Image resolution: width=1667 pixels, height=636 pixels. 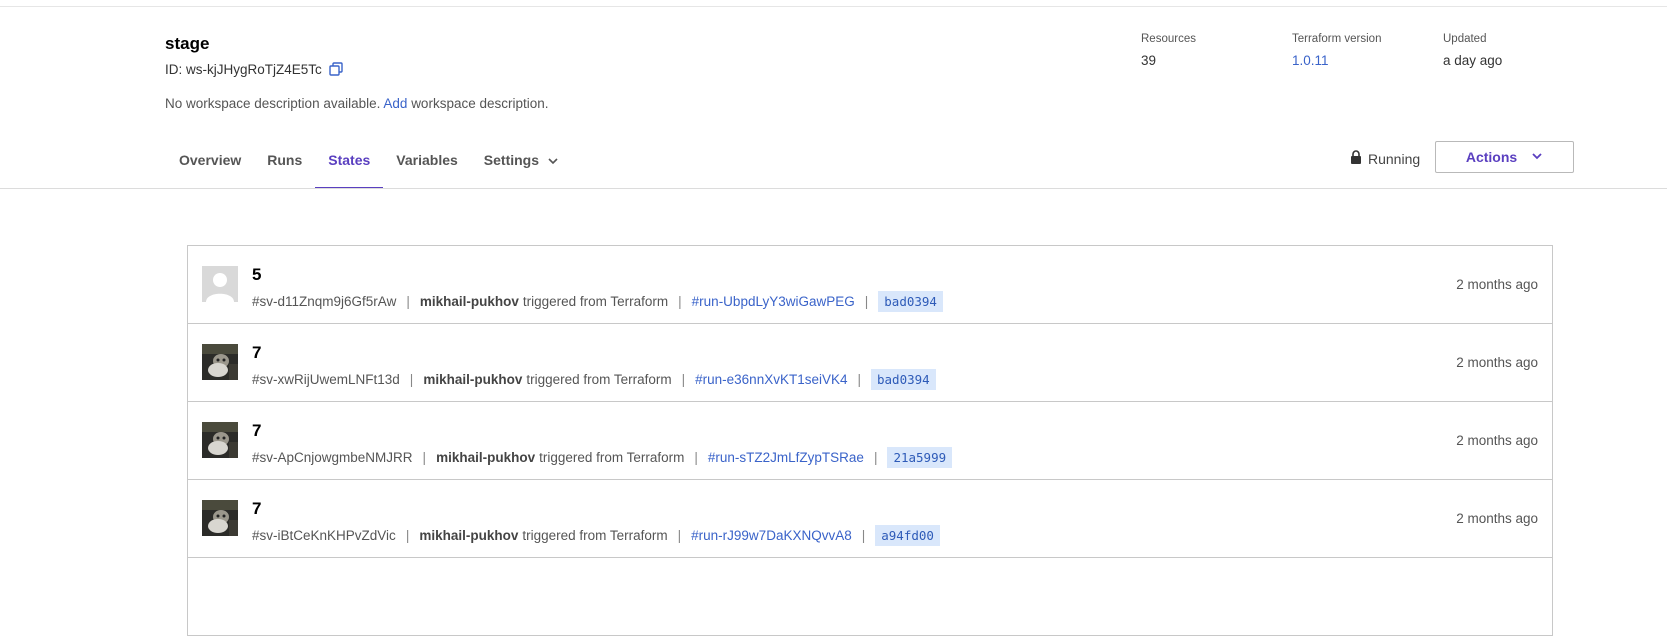 I want to click on state-version-id: #sv-d11Znqm9j6Gf5rAw, so click(x=324, y=301).